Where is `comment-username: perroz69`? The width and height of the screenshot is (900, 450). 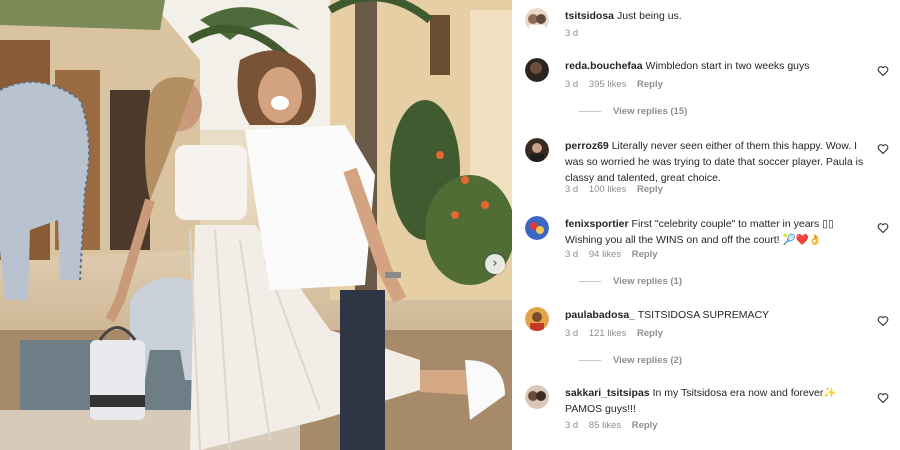
comment-username: perroz69 is located at coordinates (587, 146).